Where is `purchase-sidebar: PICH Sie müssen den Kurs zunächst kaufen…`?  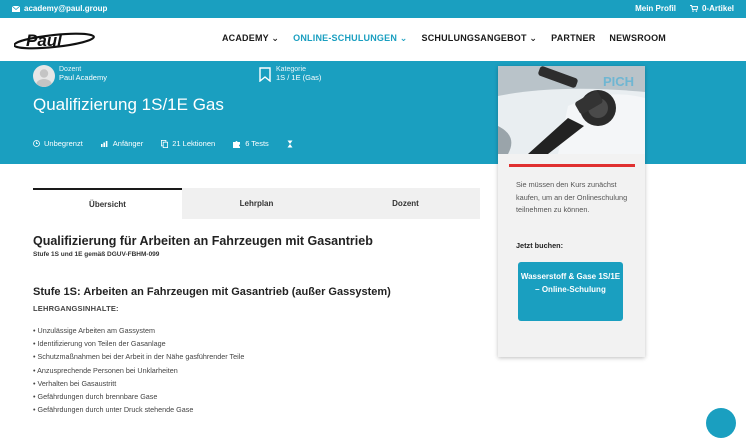 purchase-sidebar: PICH Sie müssen den Kurs zunächst kaufen… is located at coordinates (571, 211).